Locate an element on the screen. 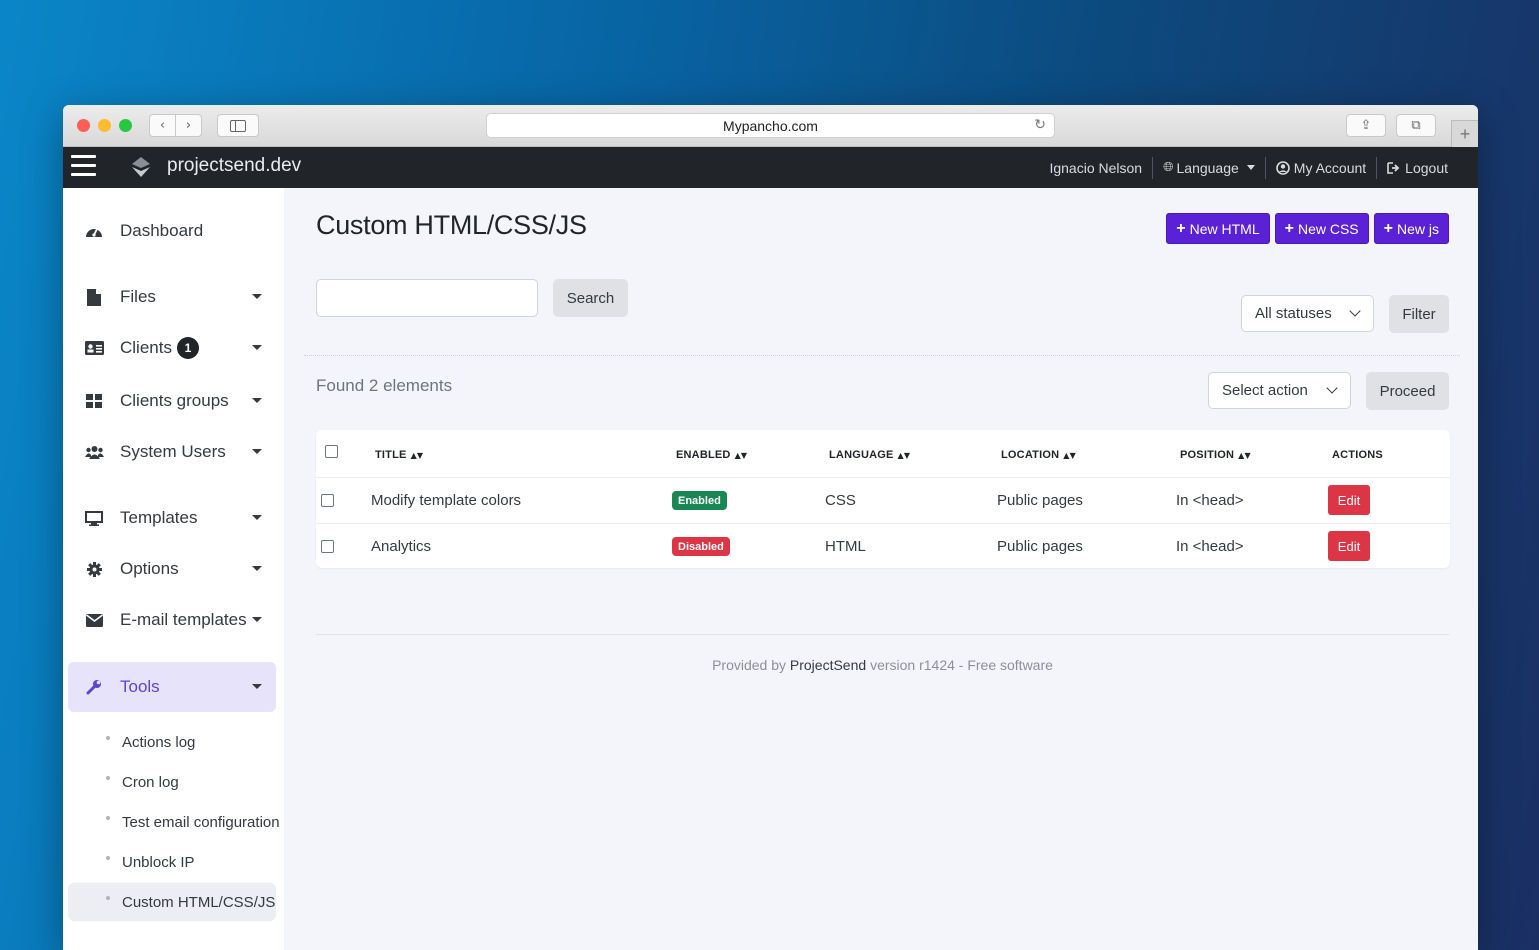 The image size is (1539, 950). sidebar-subitem-label: Custom HTML/CSS/JS is located at coordinates (199, 902).